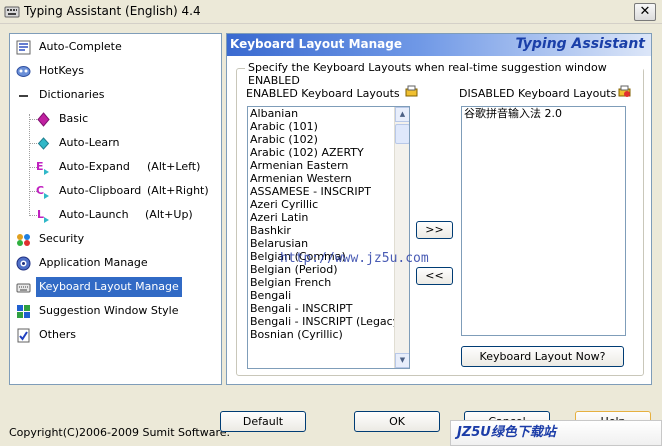 This screenshot has height=446, width=662. Describe the element at coordinates (174, 166) in the screenshot. I see `shortcut-label: (Alt+Left)` at that location.